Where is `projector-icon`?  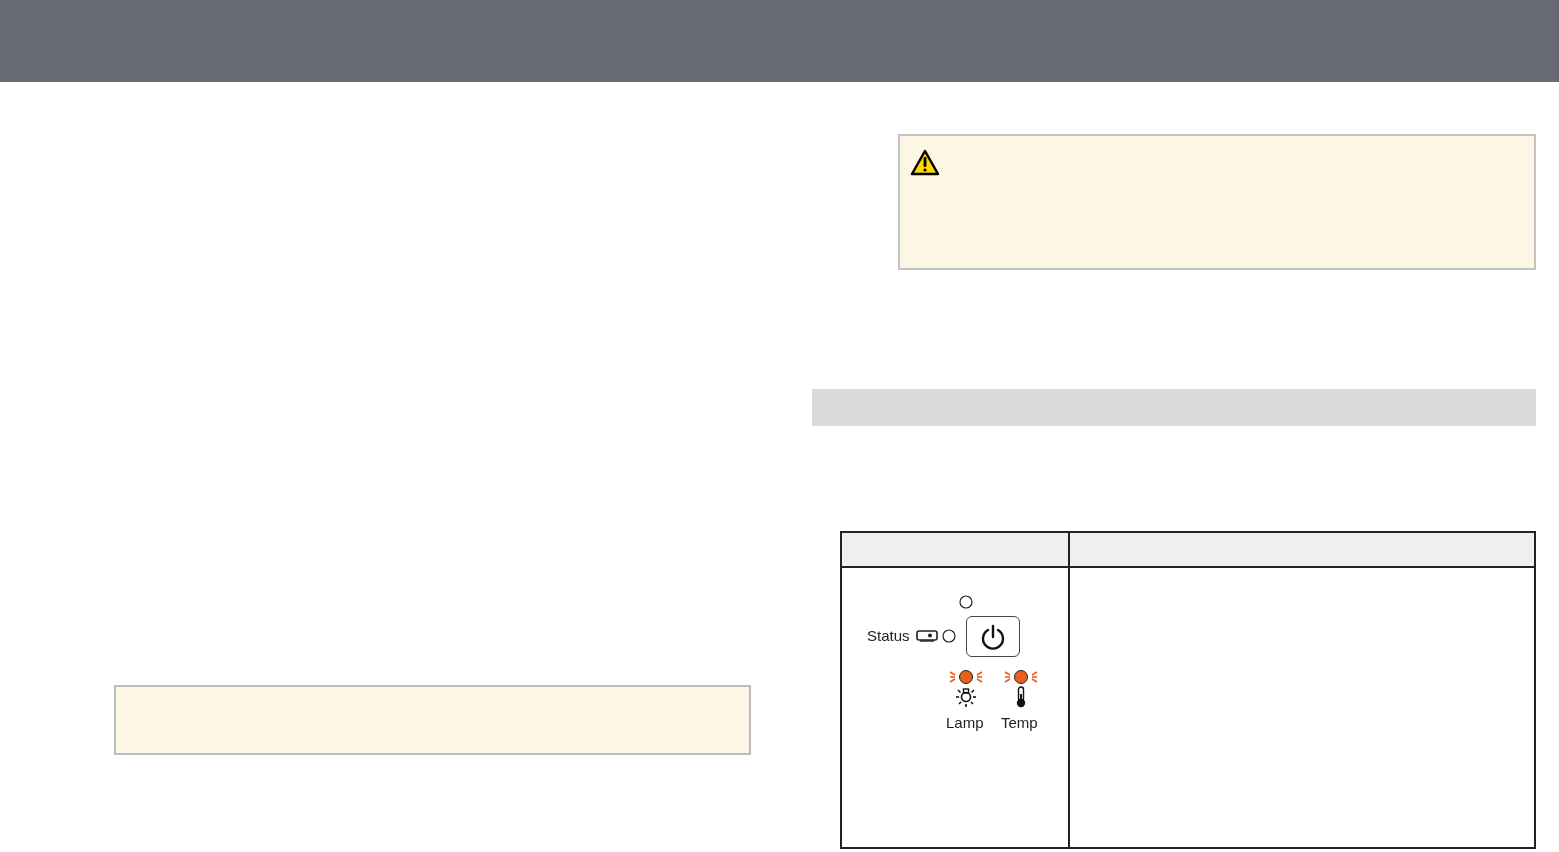 projector-icon is located at coordinates (927, 636).